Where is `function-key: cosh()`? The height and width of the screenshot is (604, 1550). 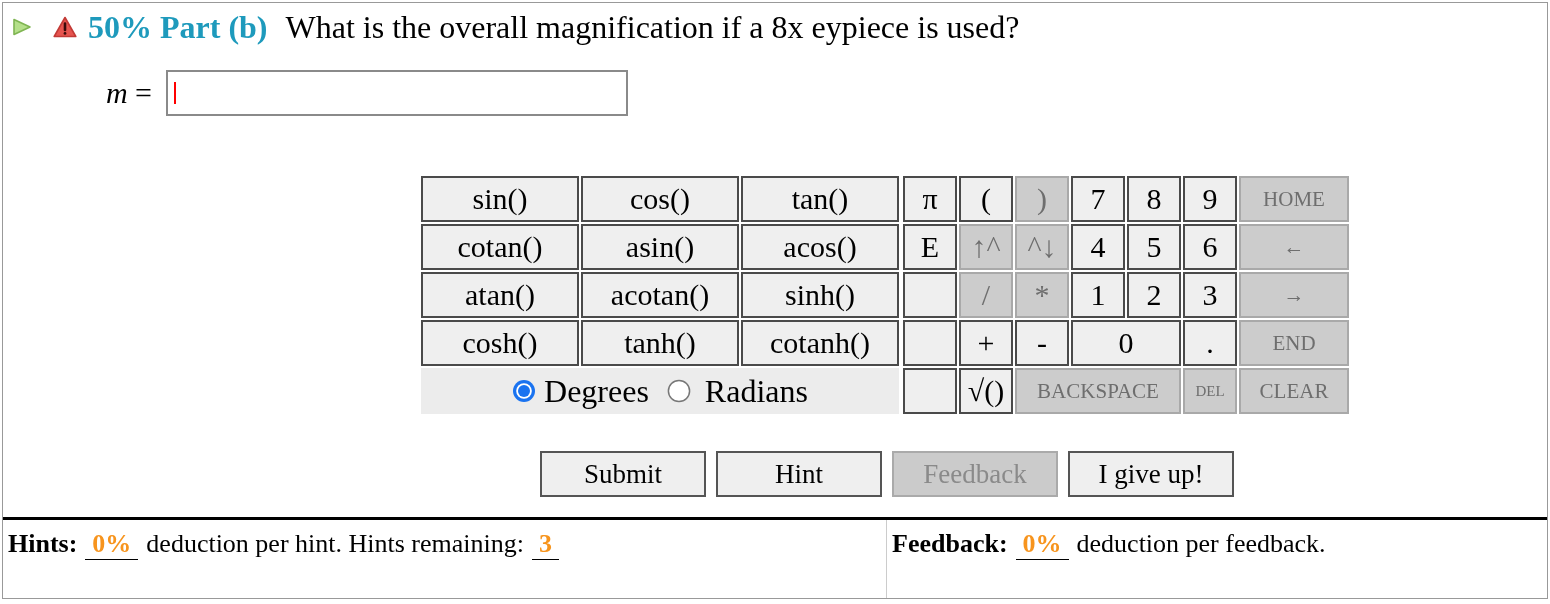 function-key: cosh() is located at coordinates (500, 343).